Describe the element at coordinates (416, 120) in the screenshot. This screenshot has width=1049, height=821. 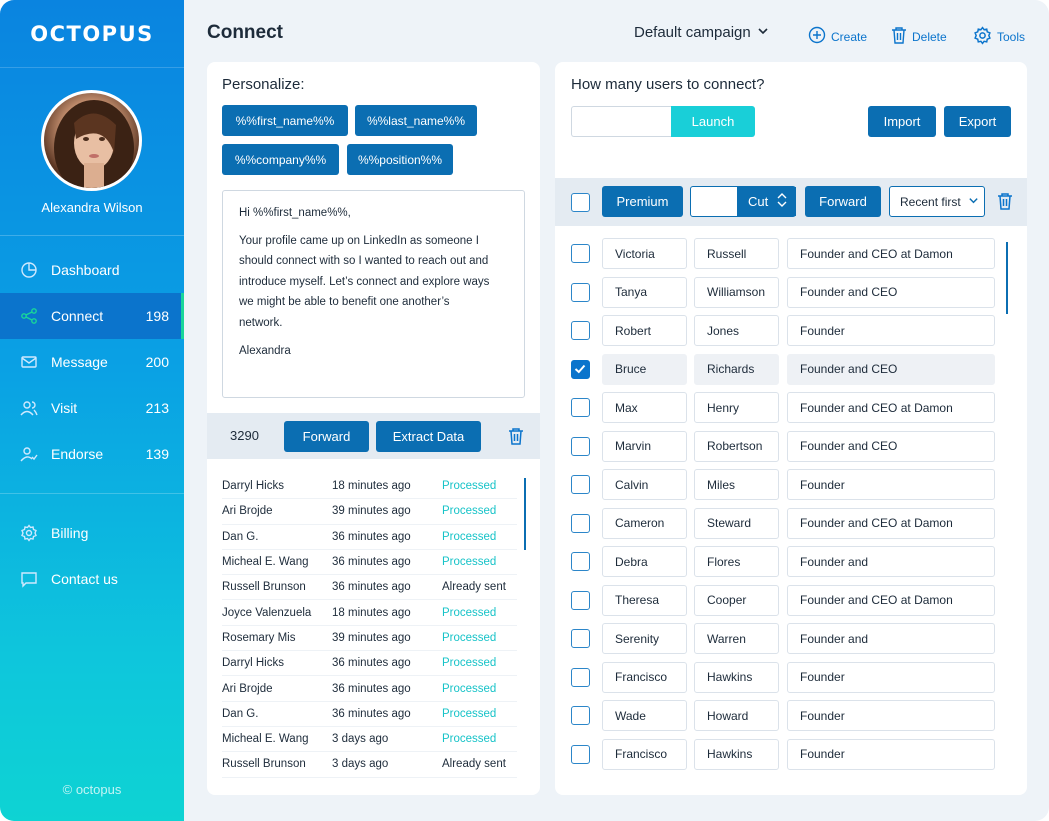
I see `tag-last-name: %%last_name%%` at that location.